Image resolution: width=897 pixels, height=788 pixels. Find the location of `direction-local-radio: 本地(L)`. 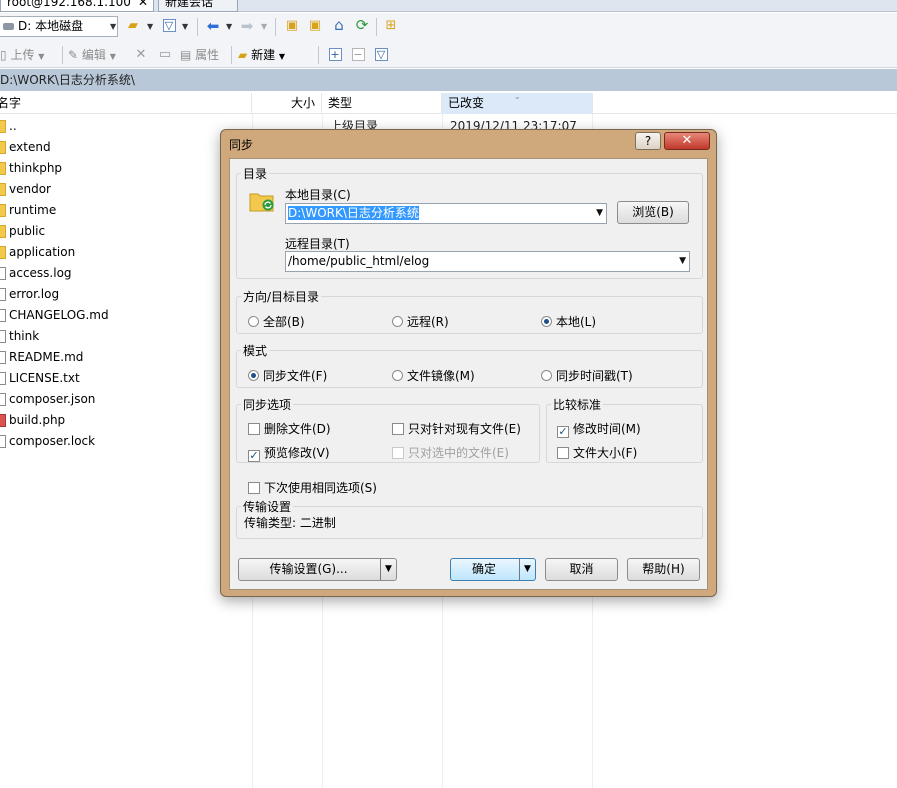

direction-local-radio: 本地(L) is located at coordinates (568, 321).